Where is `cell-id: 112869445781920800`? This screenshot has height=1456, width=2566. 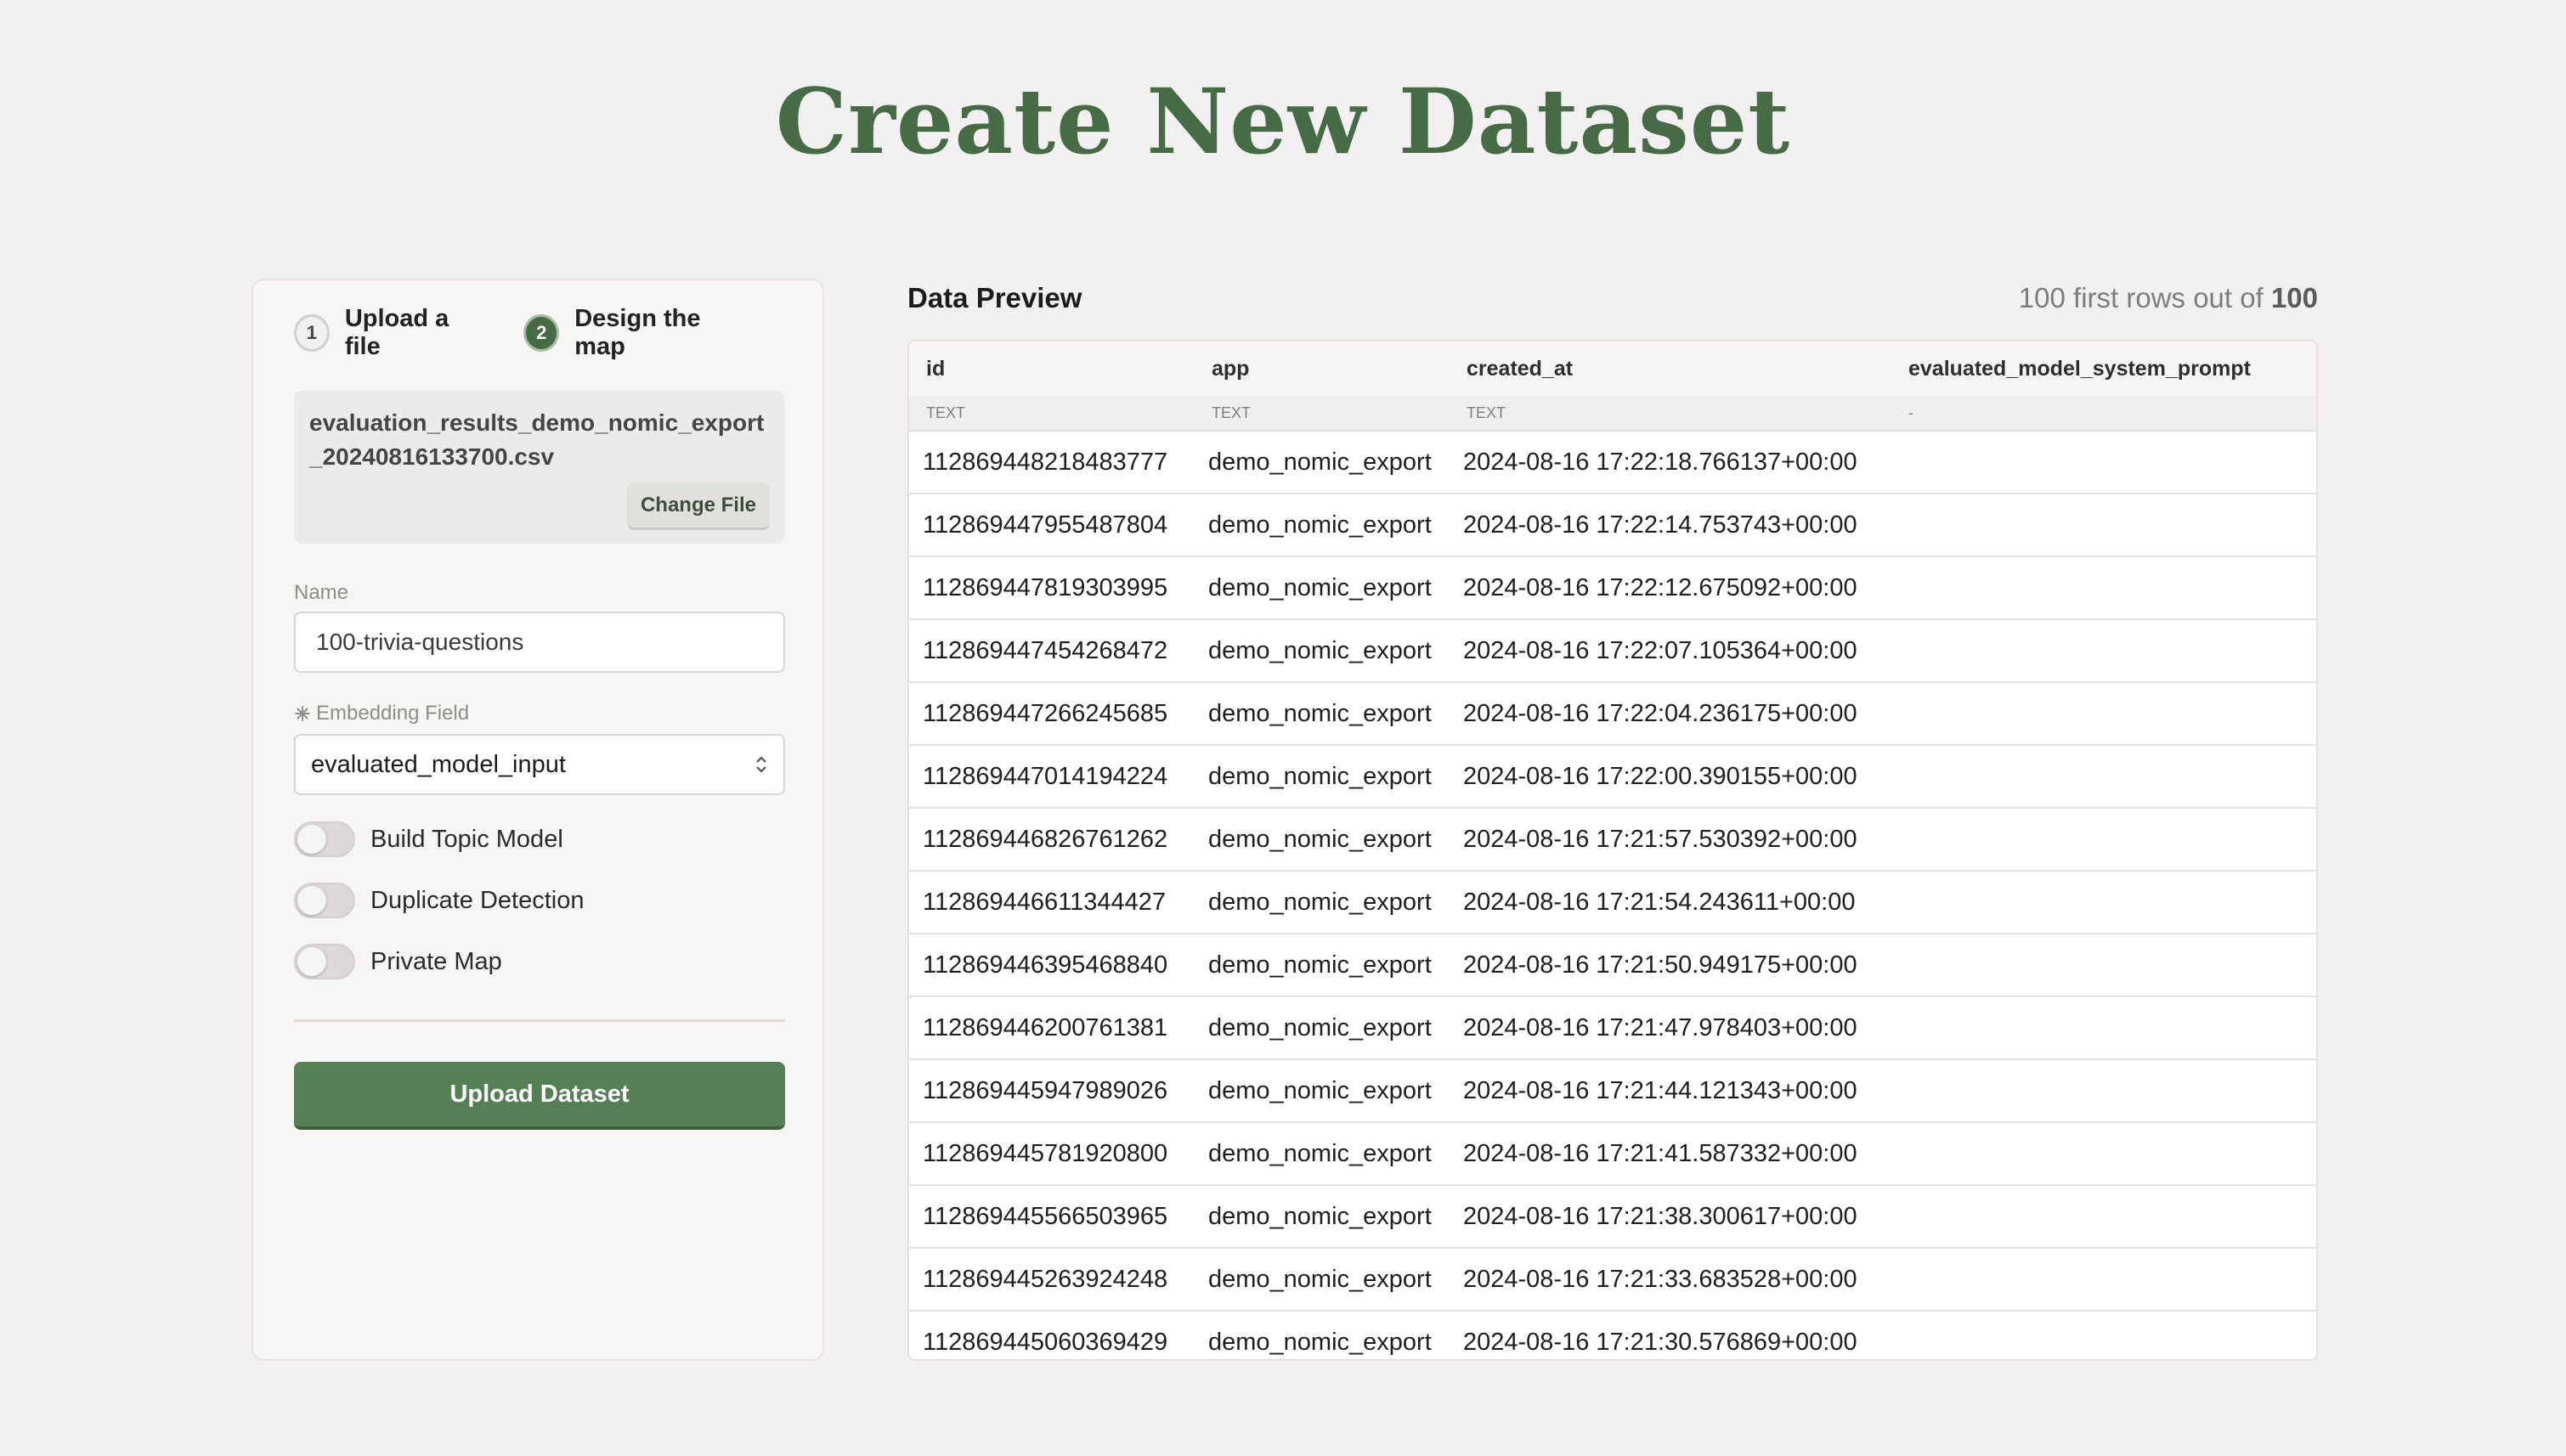
cell-id: 112869445781920800 is located at coordinates (1052, 1154).